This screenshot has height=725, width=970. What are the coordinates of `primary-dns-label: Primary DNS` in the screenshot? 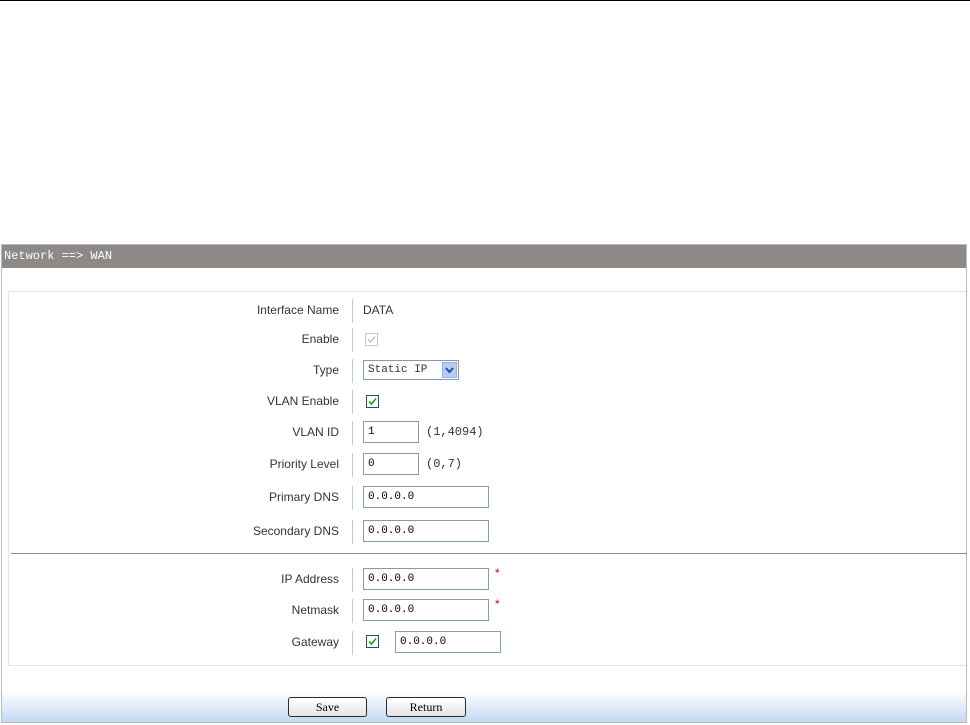 It's located at (303, 497).